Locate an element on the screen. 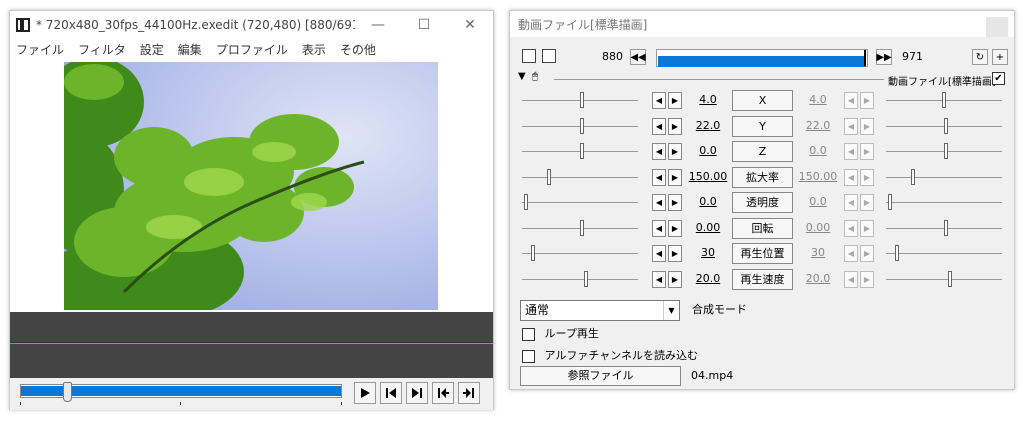 The image size is (1024, 423). param-value-left: 22.0 is located at coordinates (708, 125).